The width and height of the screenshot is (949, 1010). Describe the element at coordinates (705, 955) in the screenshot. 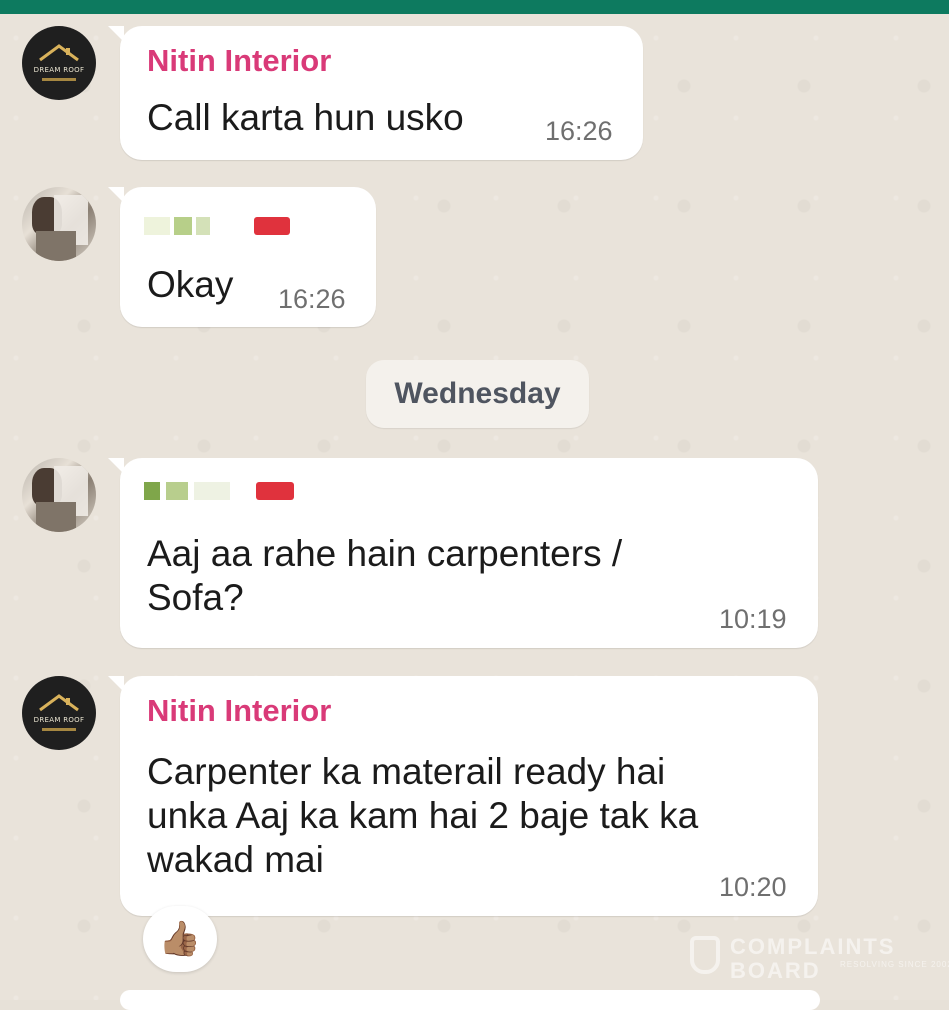

I see `shield-icon` at that location.